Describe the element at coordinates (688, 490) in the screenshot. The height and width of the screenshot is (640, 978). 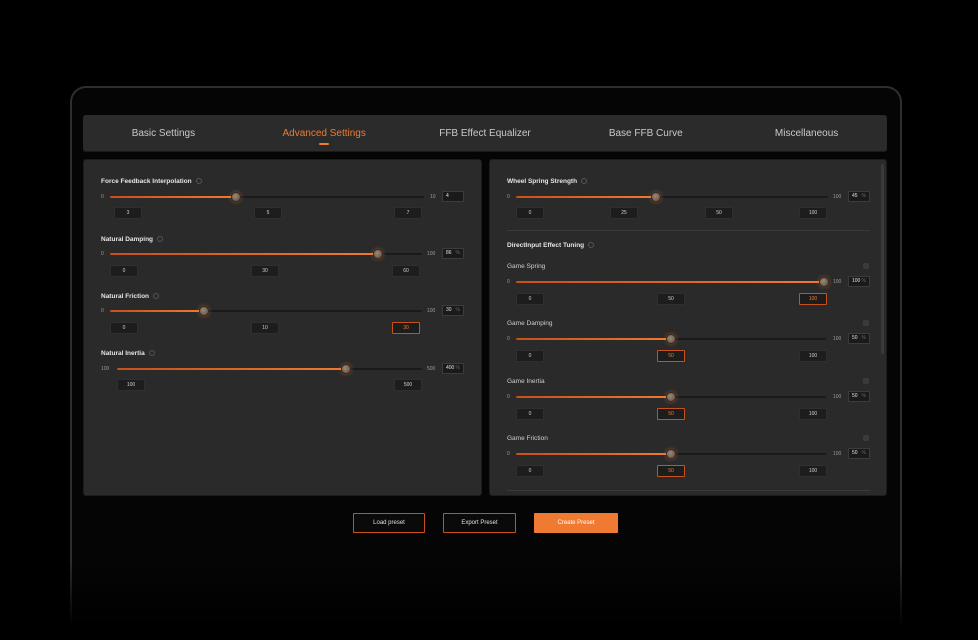
I see `divider` at that location.